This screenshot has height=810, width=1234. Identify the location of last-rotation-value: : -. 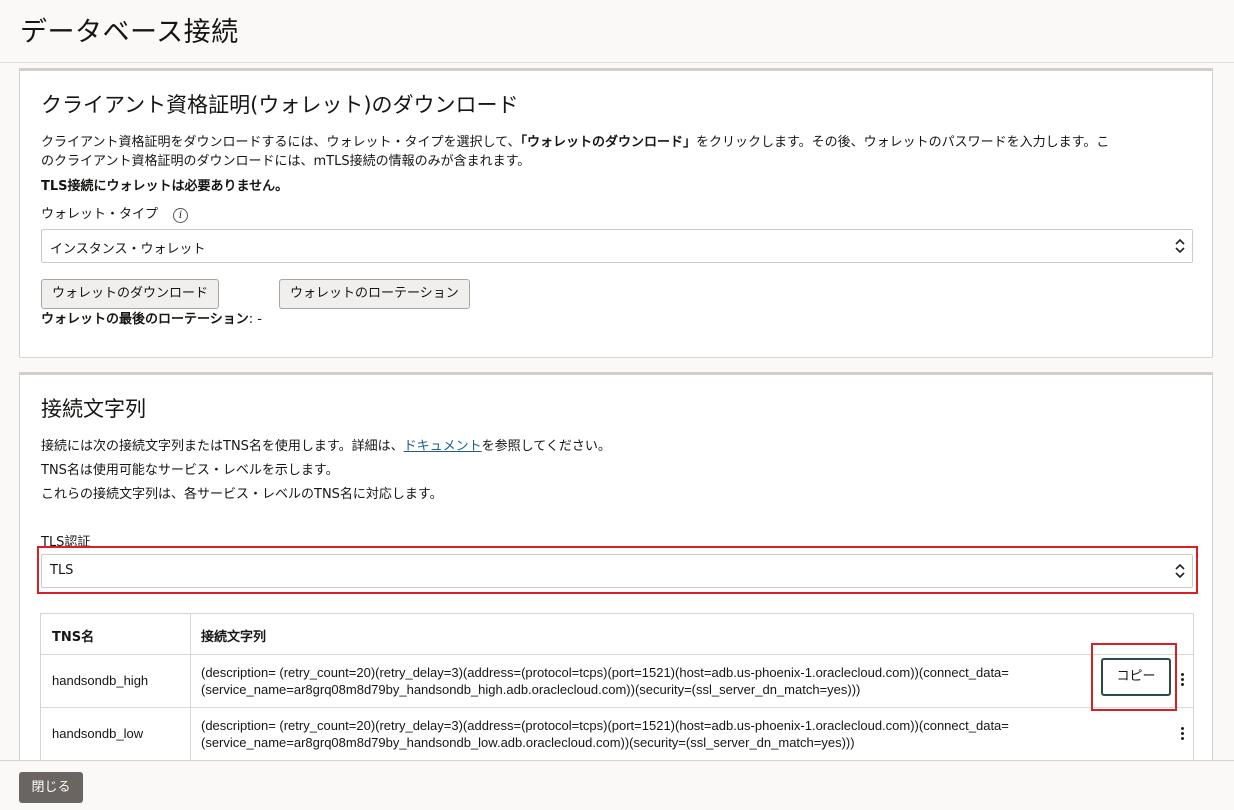
(255, 319).